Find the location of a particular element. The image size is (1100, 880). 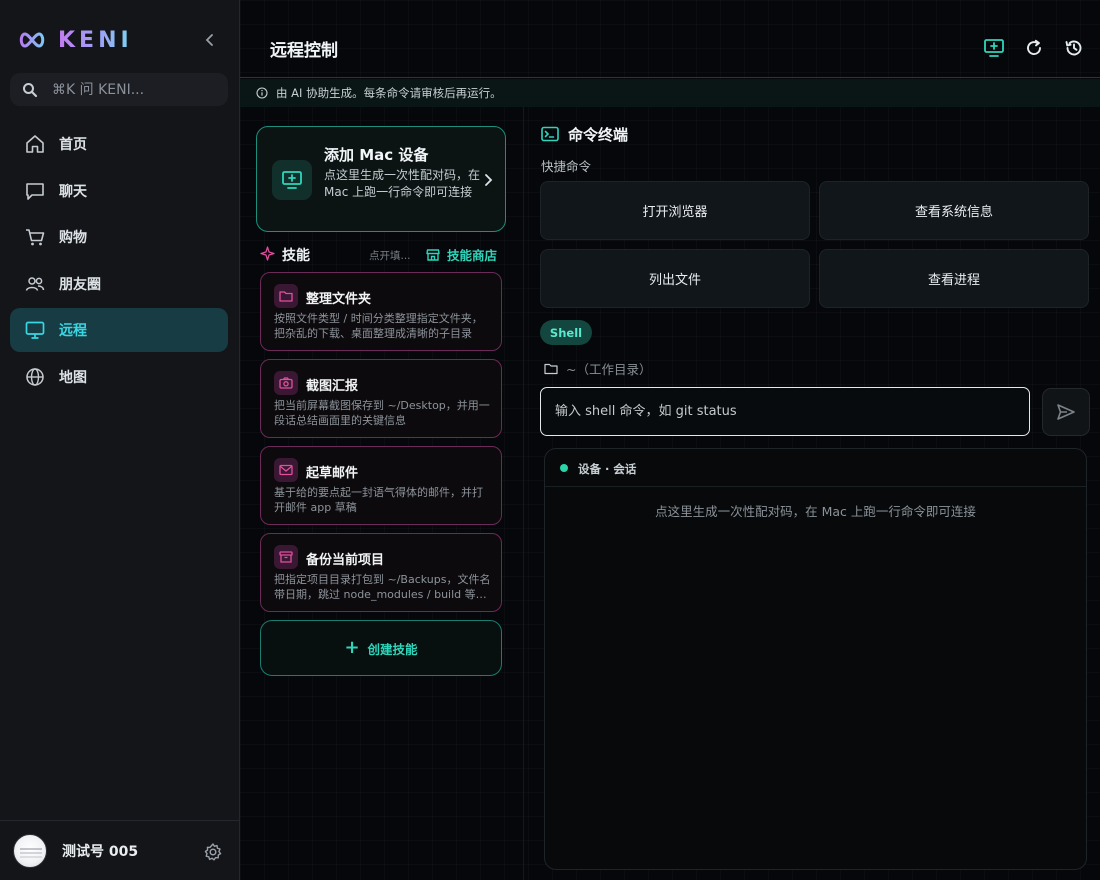

history-button is located at coordinates (1074, 48).